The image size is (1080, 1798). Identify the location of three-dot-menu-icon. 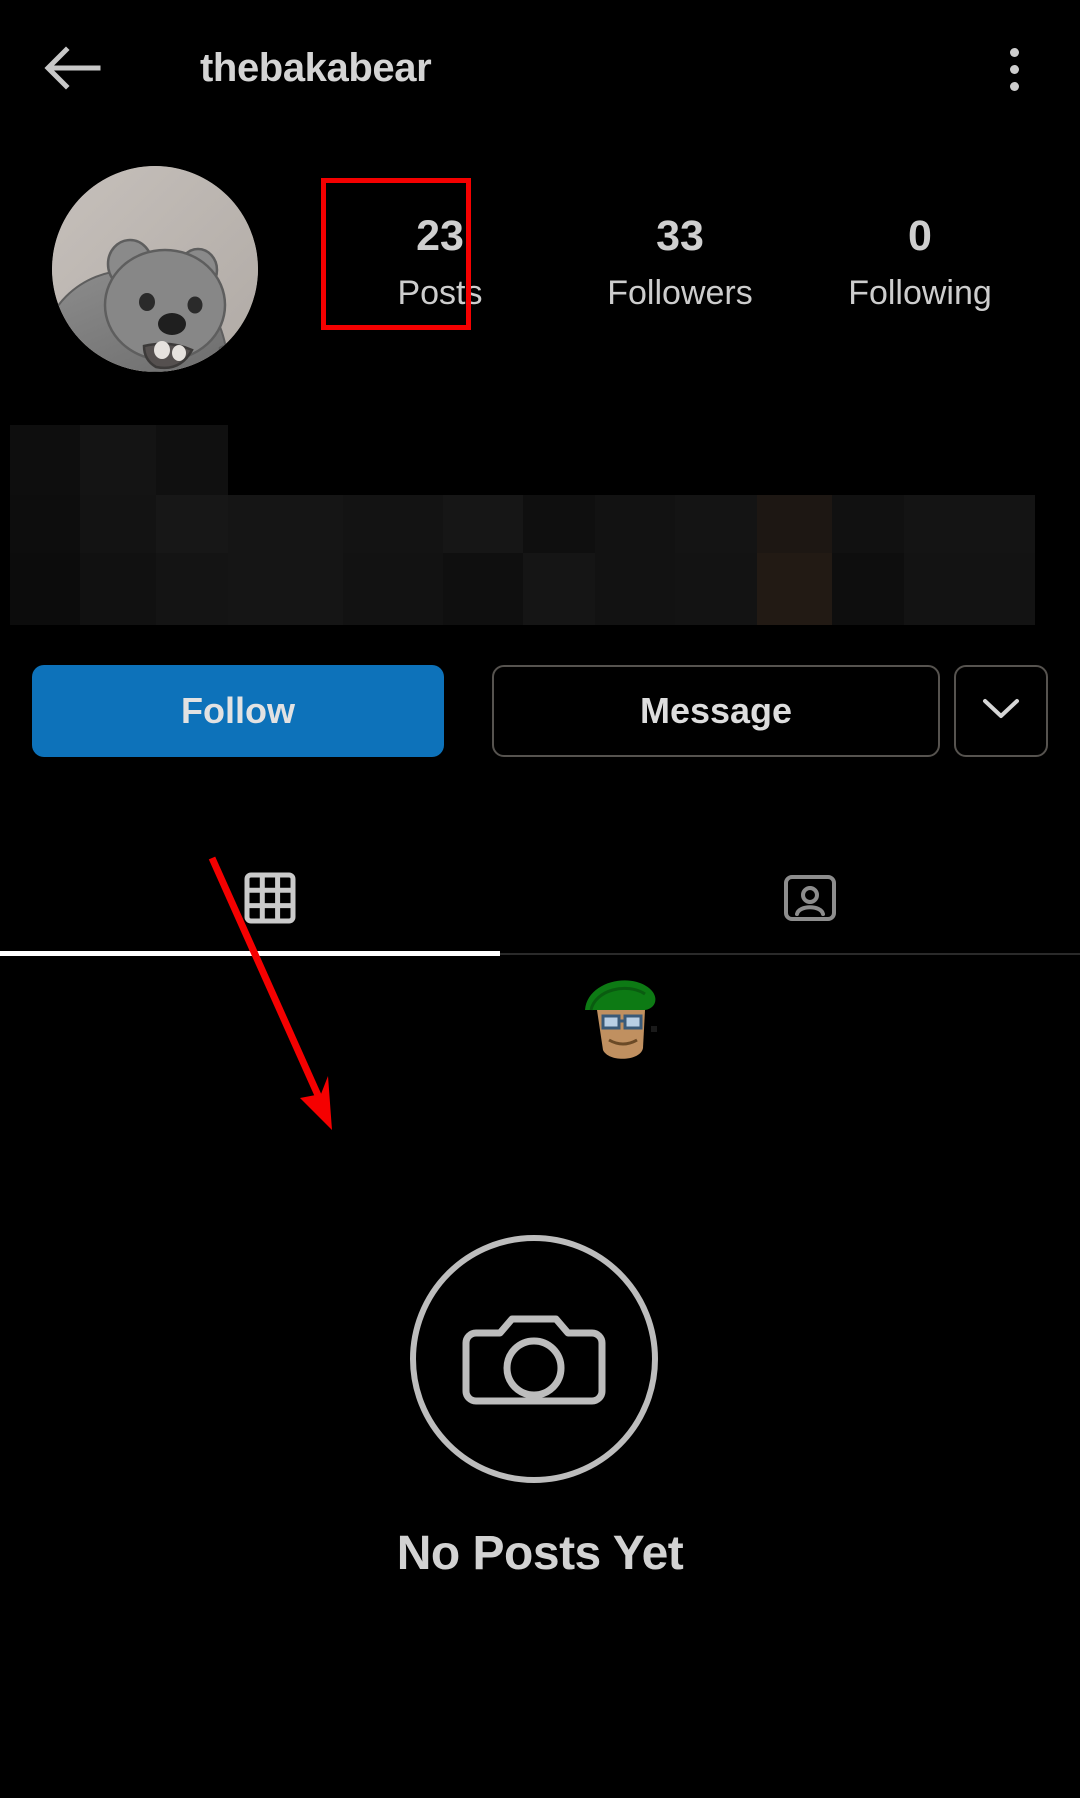
(1015, 70).